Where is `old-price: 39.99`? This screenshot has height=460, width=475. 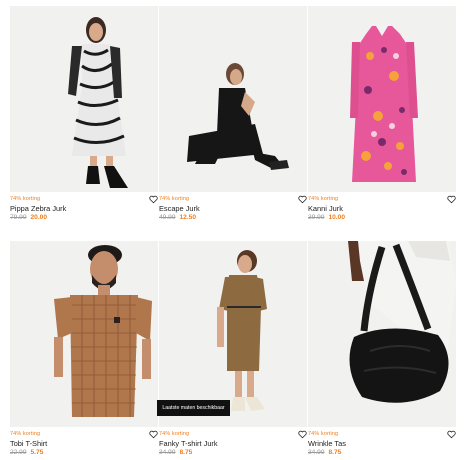 old-price: 39.99 is located at coordinates (316, 217).